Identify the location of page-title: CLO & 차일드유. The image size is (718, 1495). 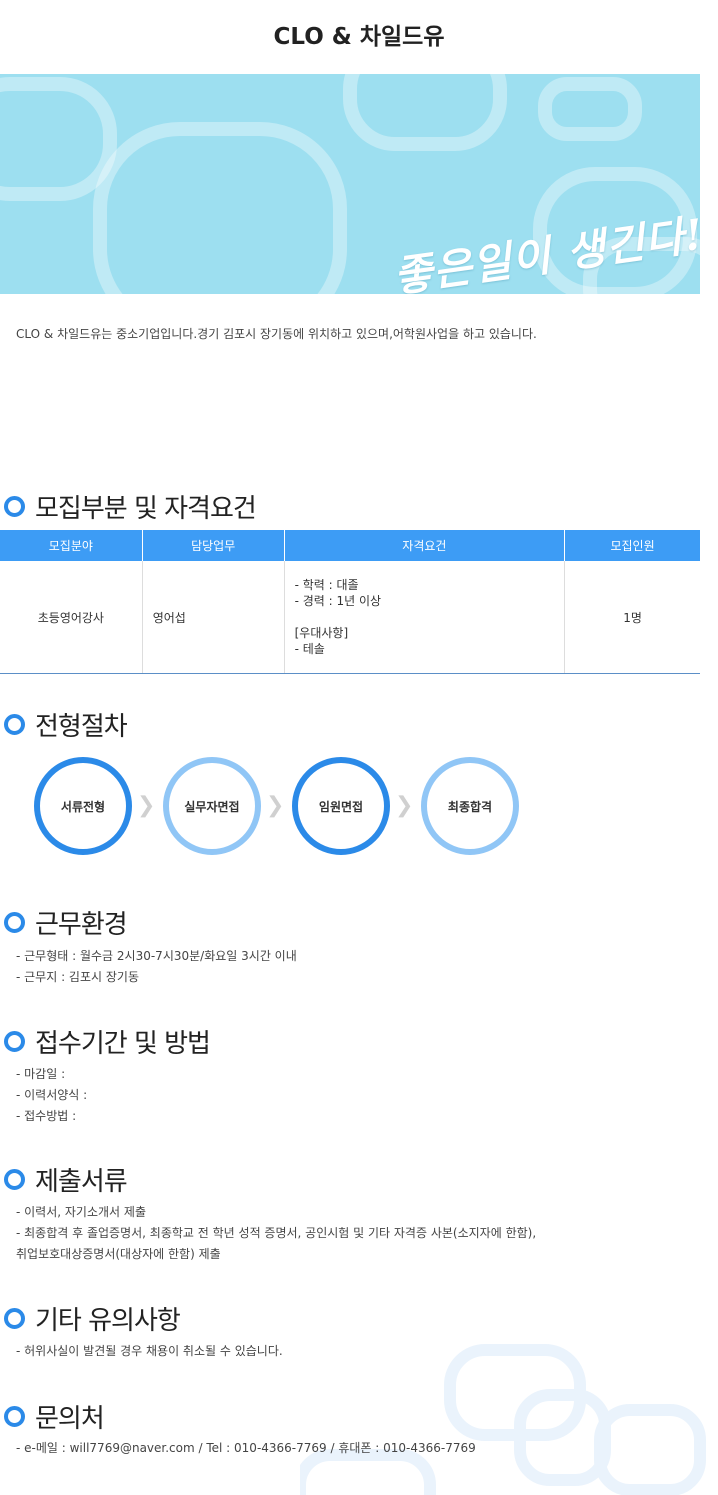
(359, 37).